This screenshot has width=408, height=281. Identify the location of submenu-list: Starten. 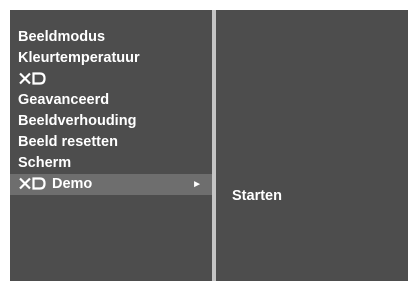
(312, 196).